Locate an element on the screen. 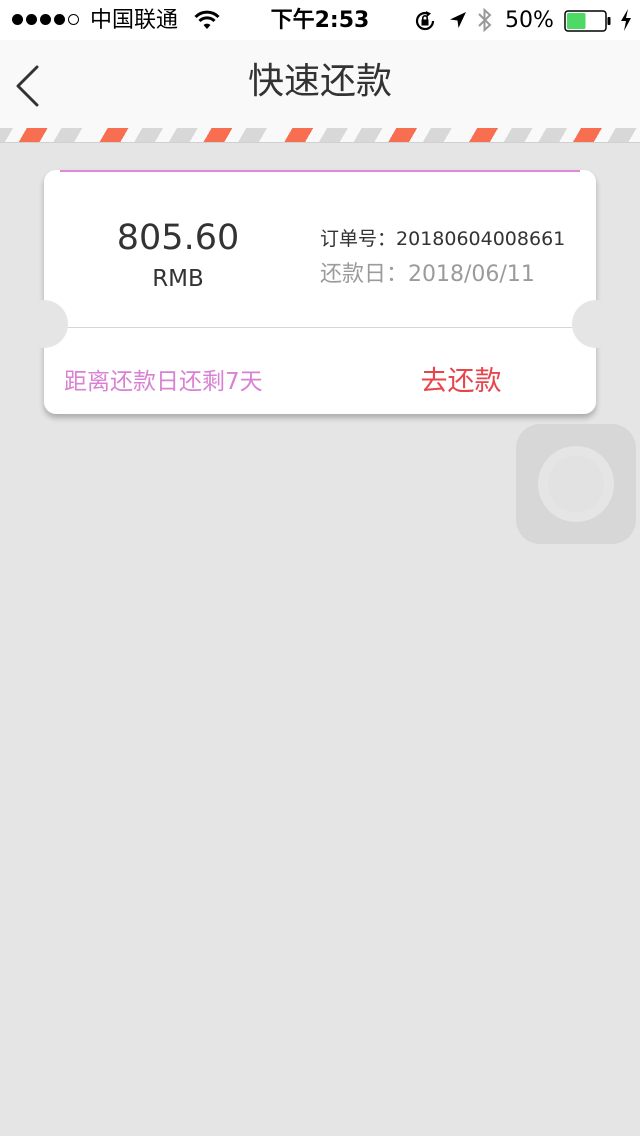 This screenshot has width=640, height=1136. due-date-row: 还款日：2018/06/11 is located at coordinates (427, 275).